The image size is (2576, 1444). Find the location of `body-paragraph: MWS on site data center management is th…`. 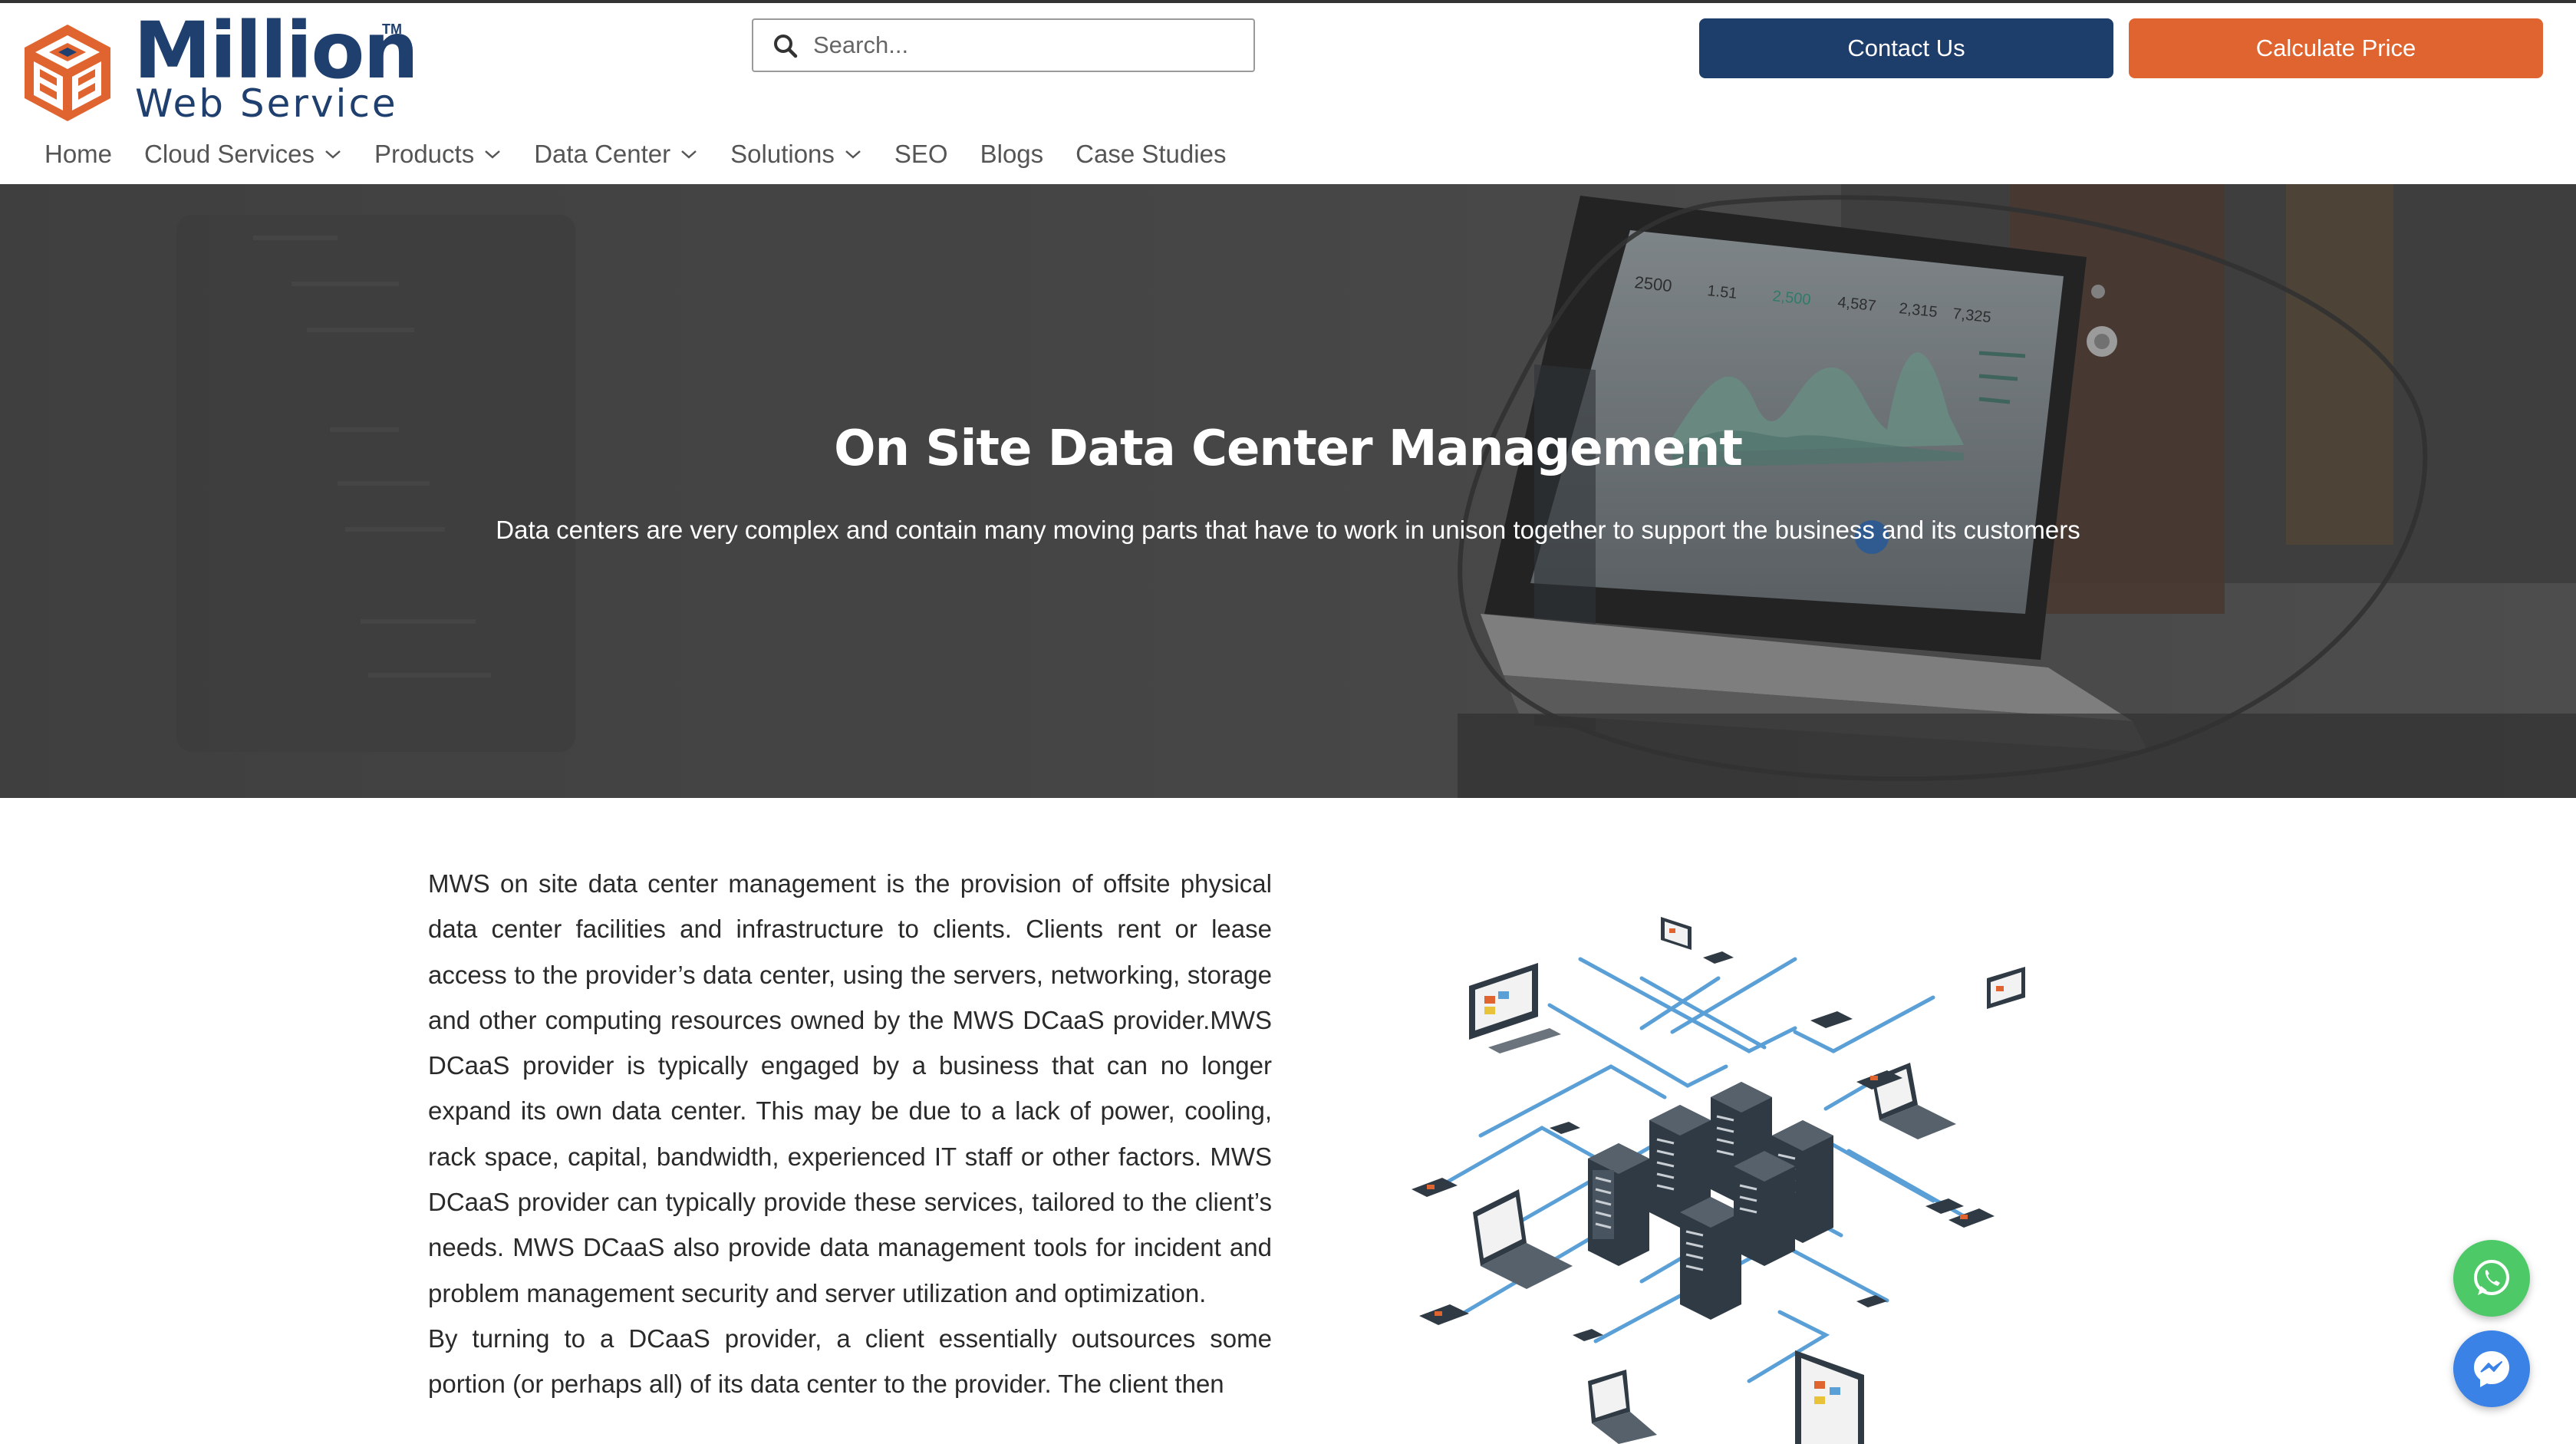

body-paragraph: MWS on site data center management is th… is located at coordinates (850, 1088).